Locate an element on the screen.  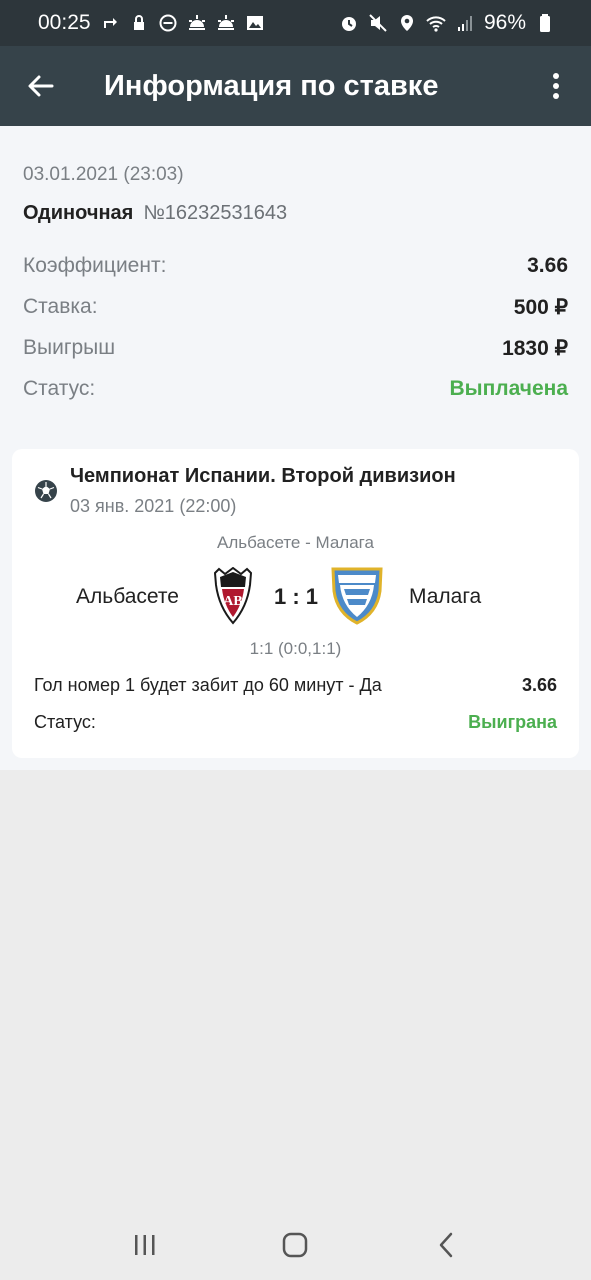
back-nav-button is located at coordinates (446, 1245).